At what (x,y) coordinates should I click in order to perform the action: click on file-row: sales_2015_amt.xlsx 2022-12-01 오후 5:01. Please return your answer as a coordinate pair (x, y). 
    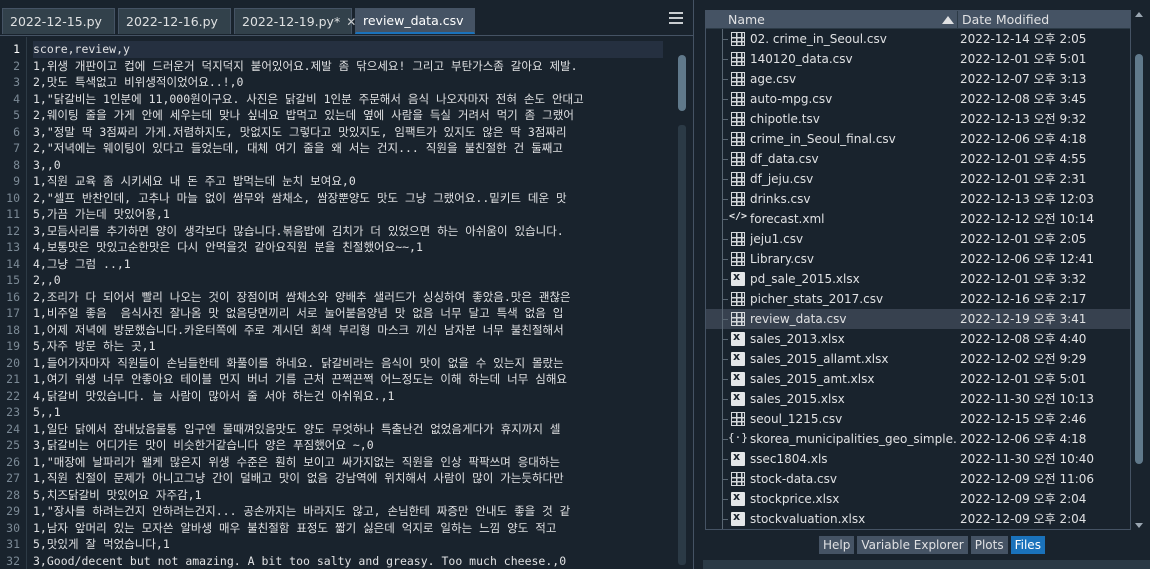
    Looking at the image, I should click on (918, 379).